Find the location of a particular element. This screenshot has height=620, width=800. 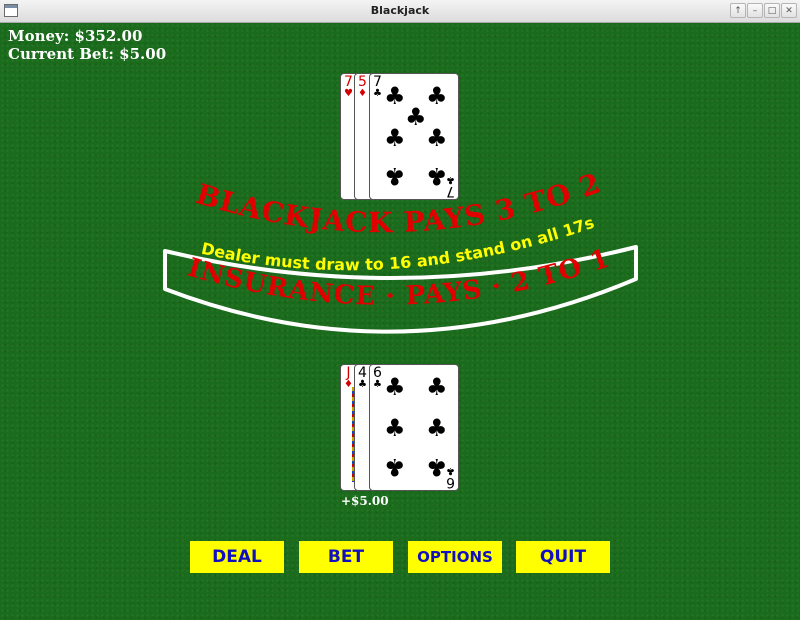

help-button: ↑ is located at coordinates (738, 10).